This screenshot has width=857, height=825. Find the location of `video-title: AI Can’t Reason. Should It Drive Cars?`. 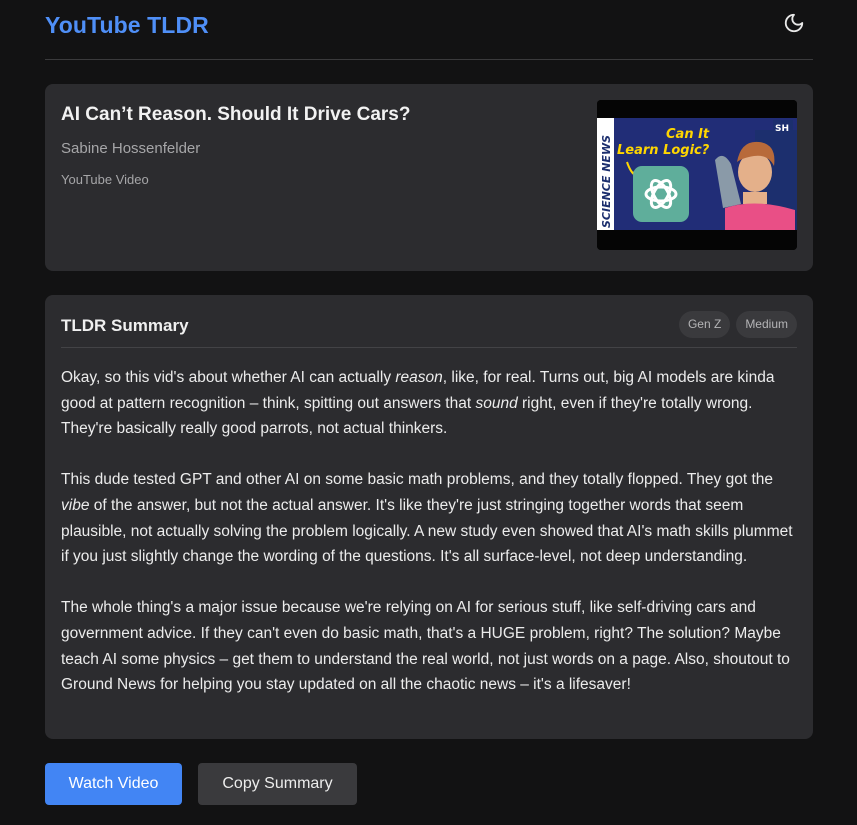

video-title: AI Can’t Reason. Should It Drive Cars? is located at coordinates (236, 114).